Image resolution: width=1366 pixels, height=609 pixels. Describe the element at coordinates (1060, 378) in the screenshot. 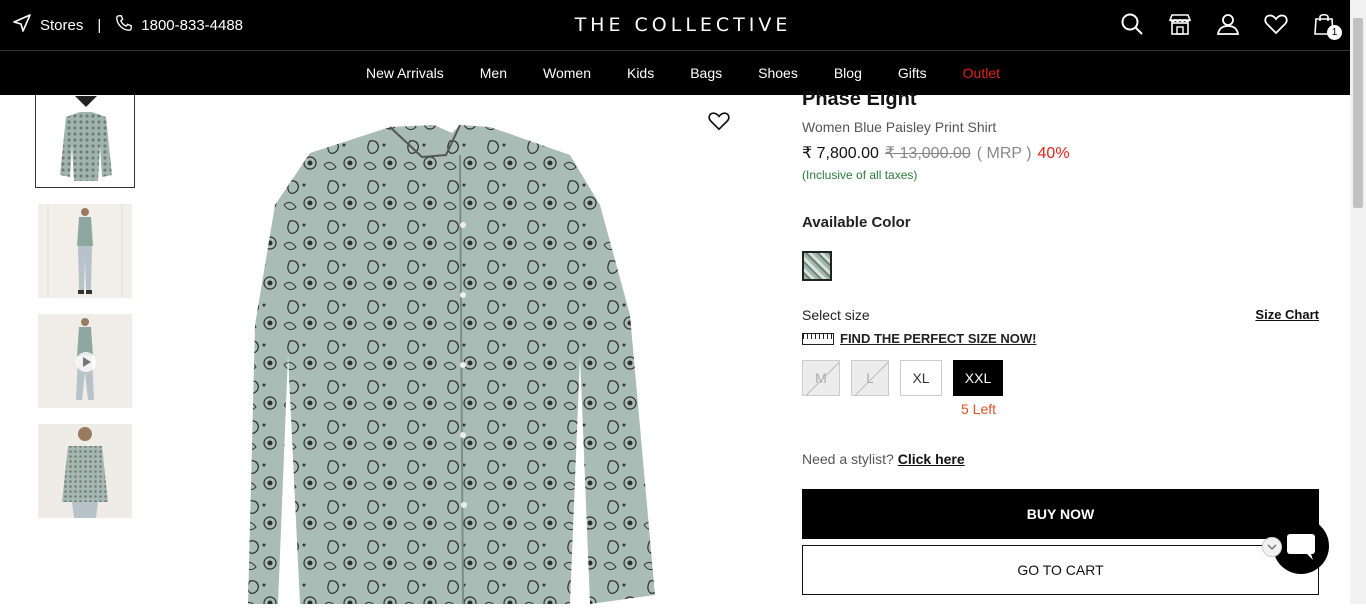

I see `size-options: M L XL XXL` at that location.